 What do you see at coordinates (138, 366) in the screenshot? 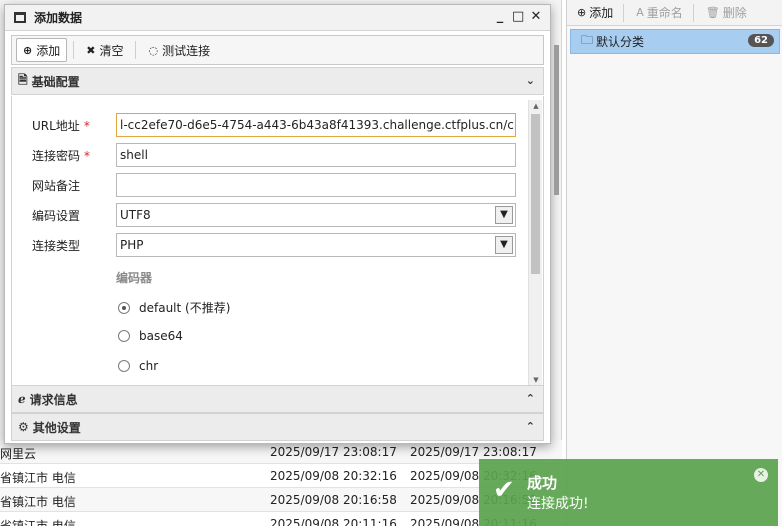
I see `encoder-option-chr: chr` at bounding box center [138, 366].